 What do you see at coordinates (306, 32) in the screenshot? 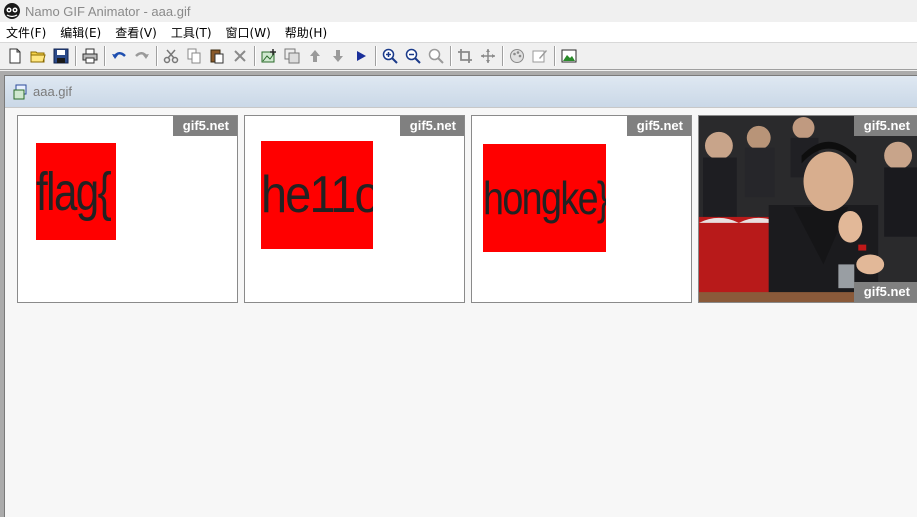
I see `menu-help: 帮助(H)` at bounding box center [306, 32].